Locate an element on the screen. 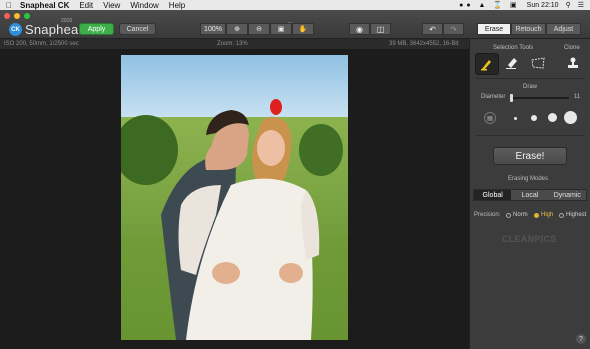  precision-highest-label: Highest is located at coordinates (576, 215).